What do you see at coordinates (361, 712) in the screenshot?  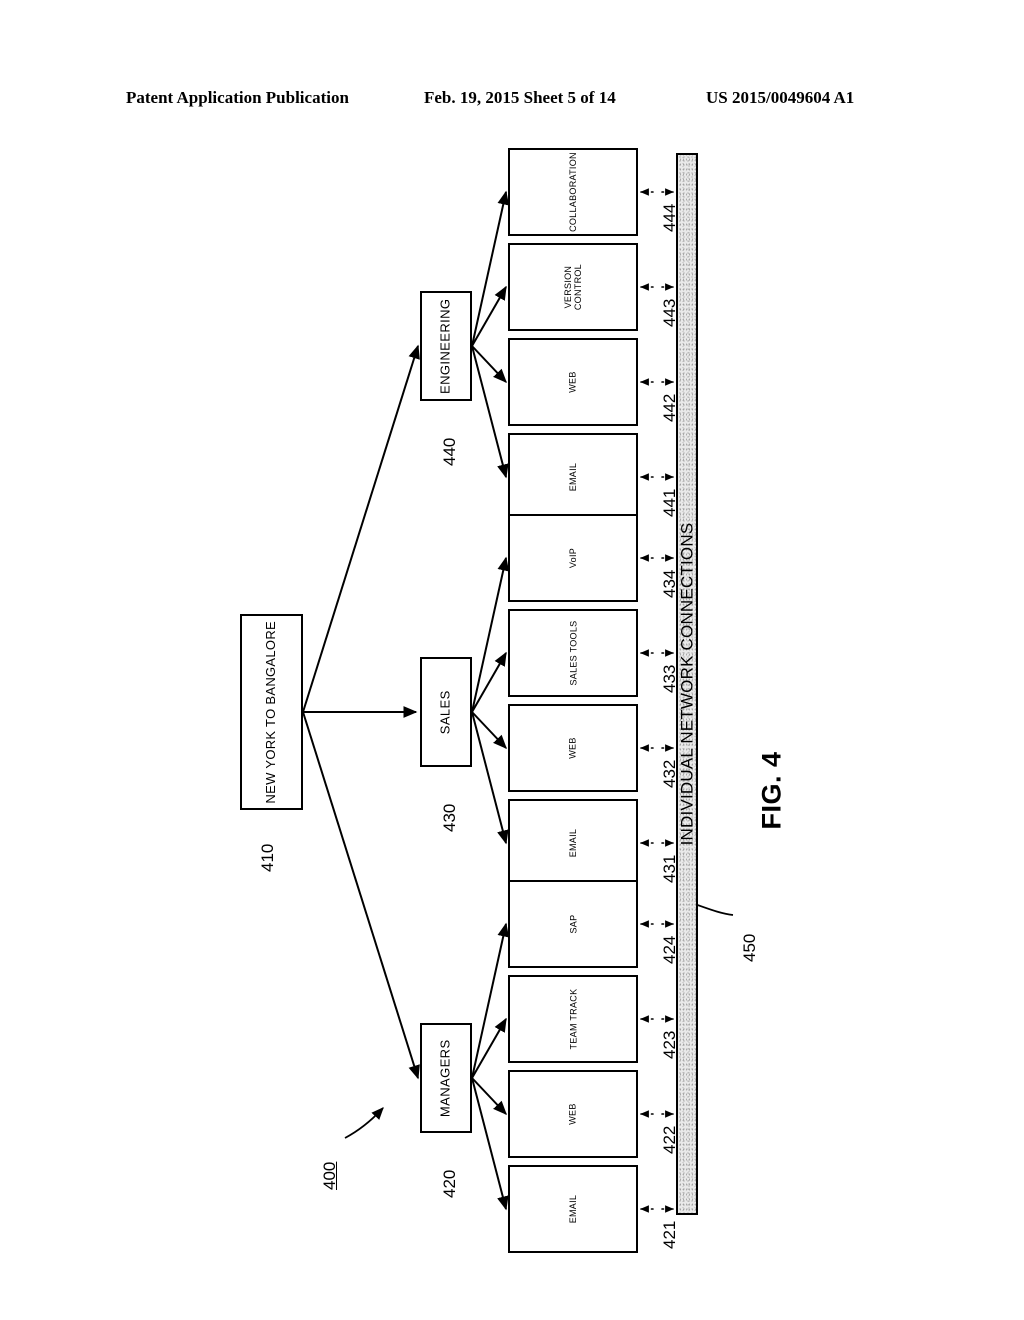 I see `source-to-group-arrows` at bounding box center [361, 712].